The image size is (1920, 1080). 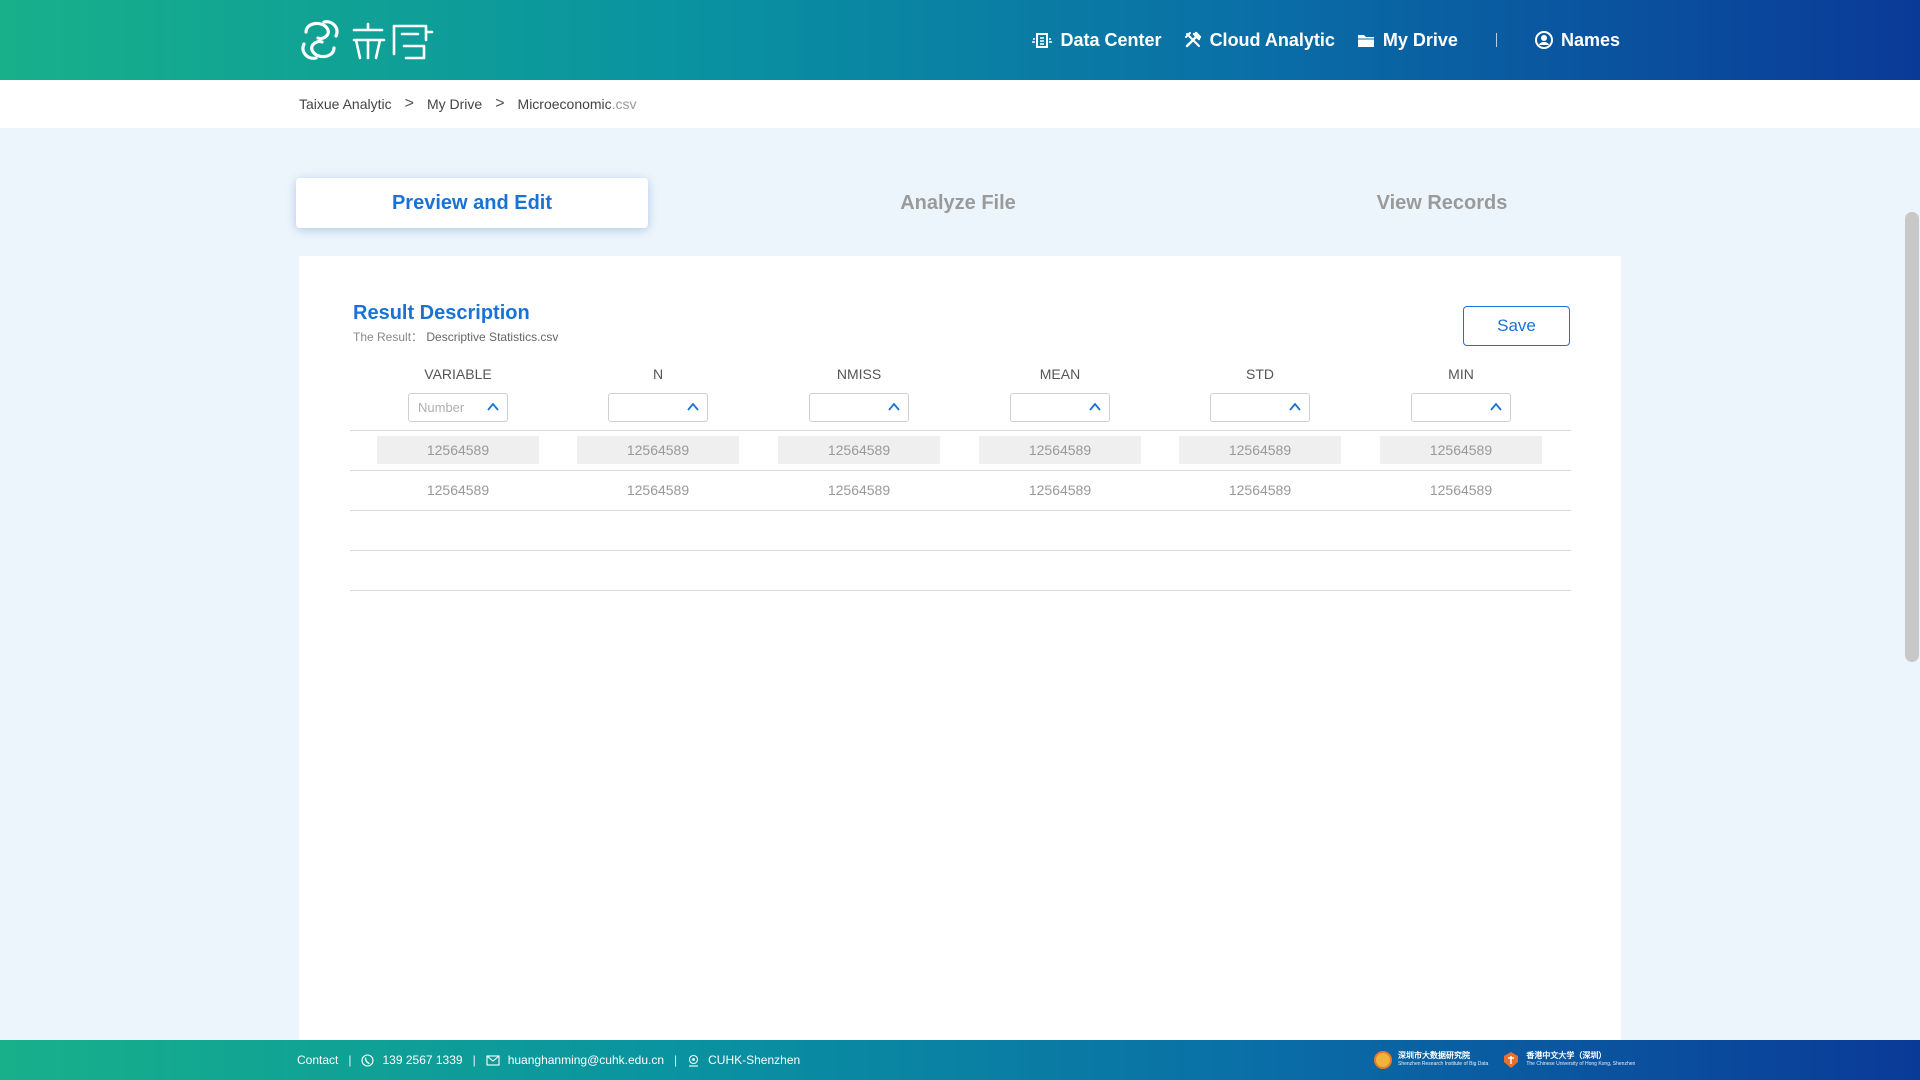 What do you see at coordinates (1461, 374) in the screenshot?
I see `column-header-min: MIN` at bounding box center [1461, 374].